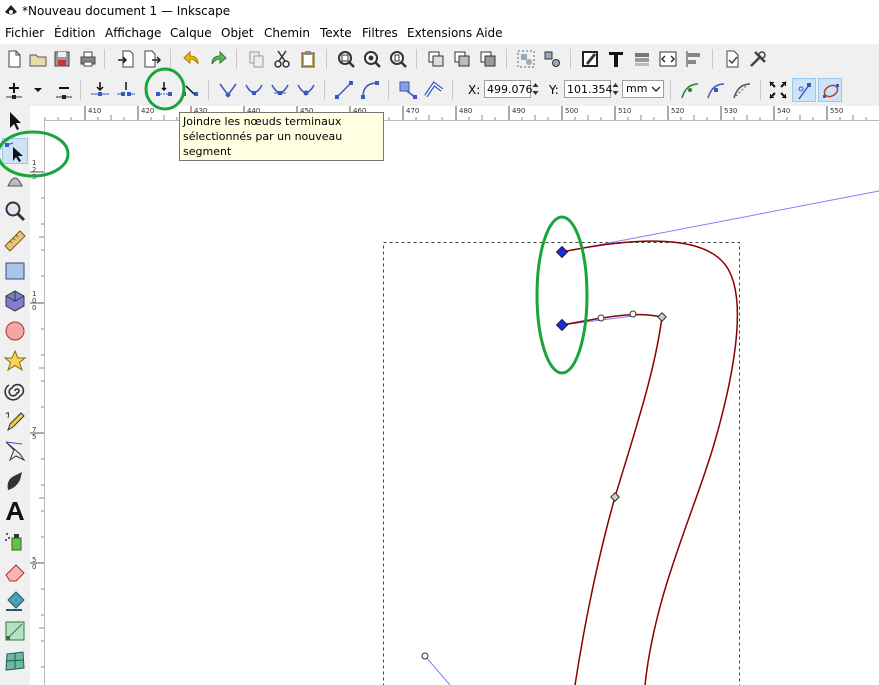 This screenshot has height=685, width=879. I want to click on mask-button, so click(742, 90).